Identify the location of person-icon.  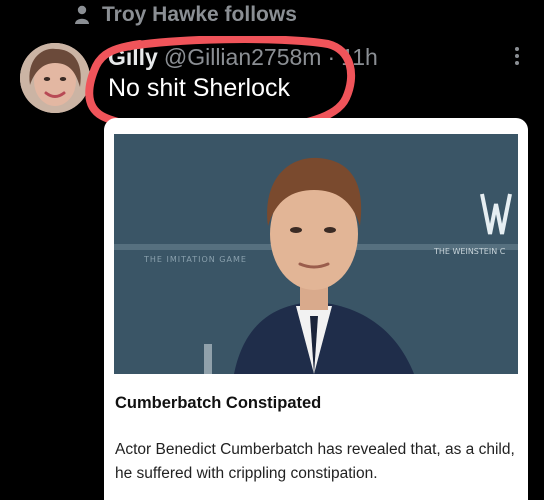
(82, 15).